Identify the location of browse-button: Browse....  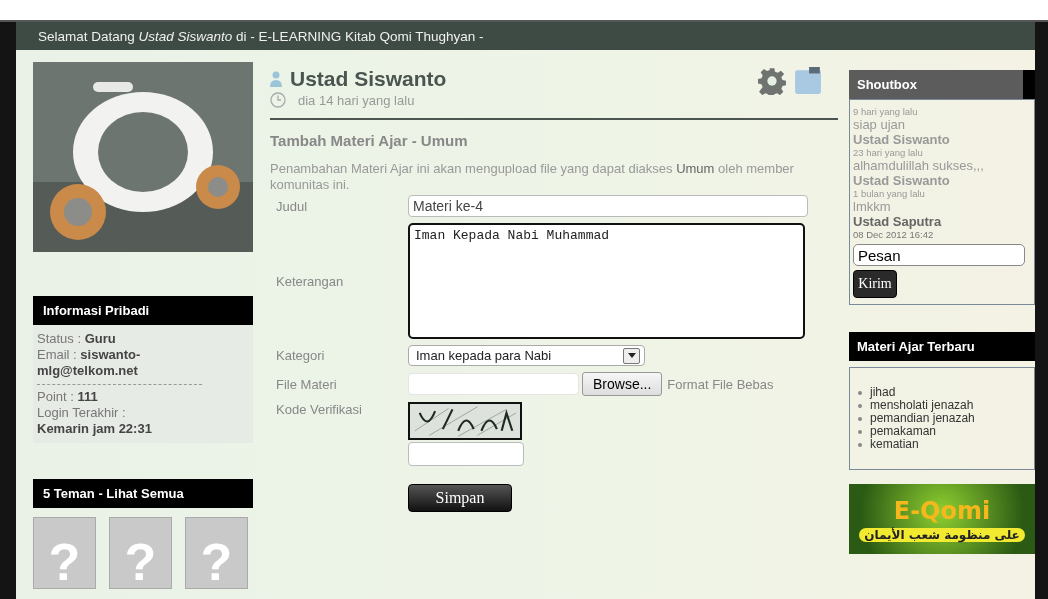
(622, 384).